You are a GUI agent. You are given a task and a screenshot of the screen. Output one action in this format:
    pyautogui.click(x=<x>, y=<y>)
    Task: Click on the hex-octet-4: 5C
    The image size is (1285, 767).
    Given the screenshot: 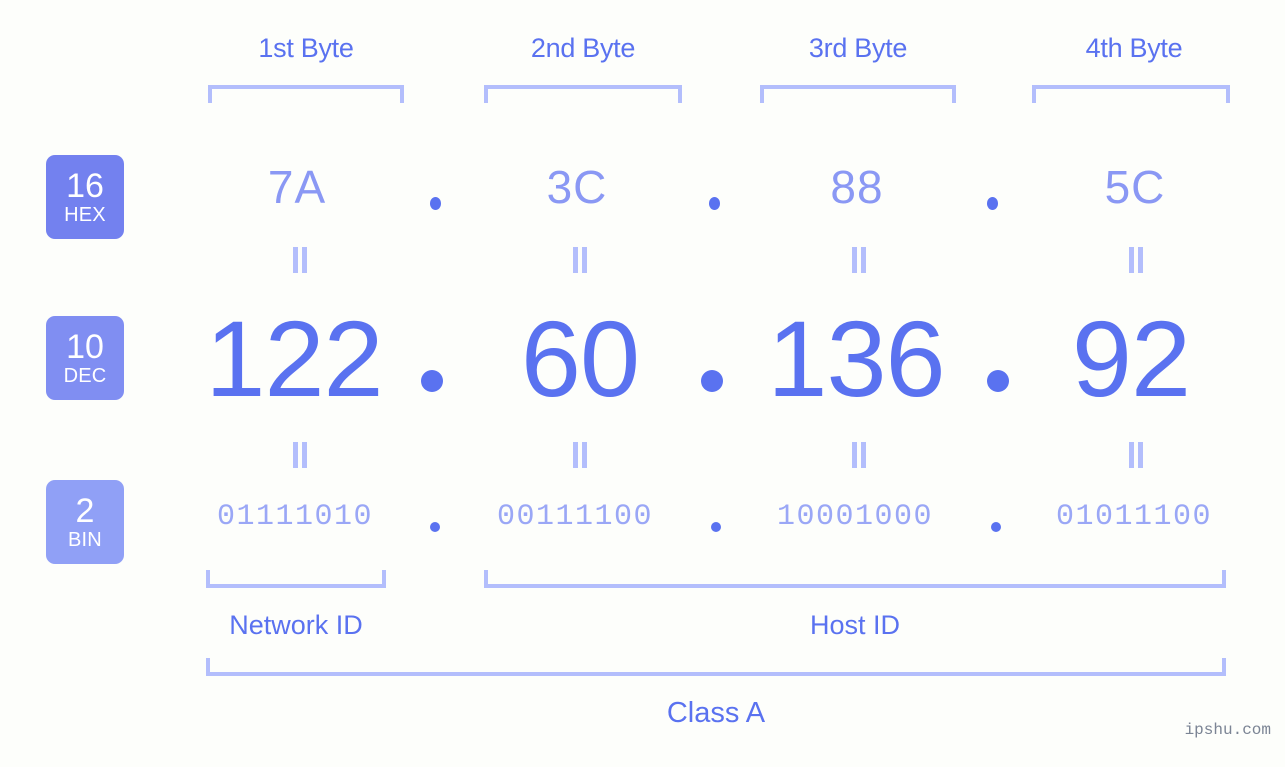 What is the action you would take?
    pyautogui.click(x=1135, y=187)
    